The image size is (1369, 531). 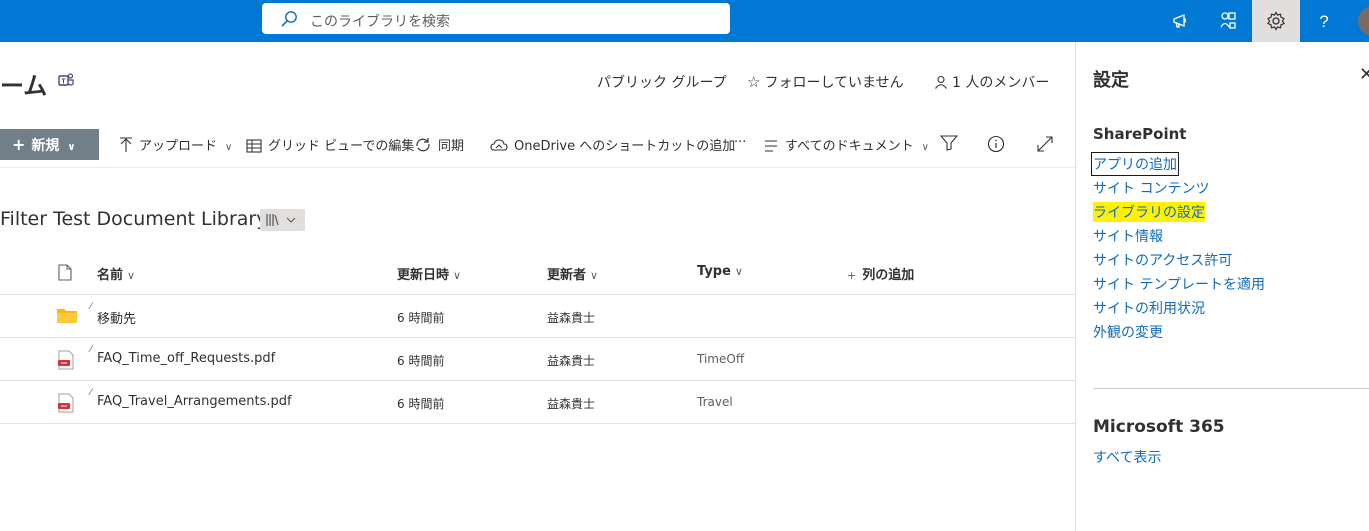 I want to click on file-name: FAQ_Time_off_Requests.pdf, so click(x=186, y=358).